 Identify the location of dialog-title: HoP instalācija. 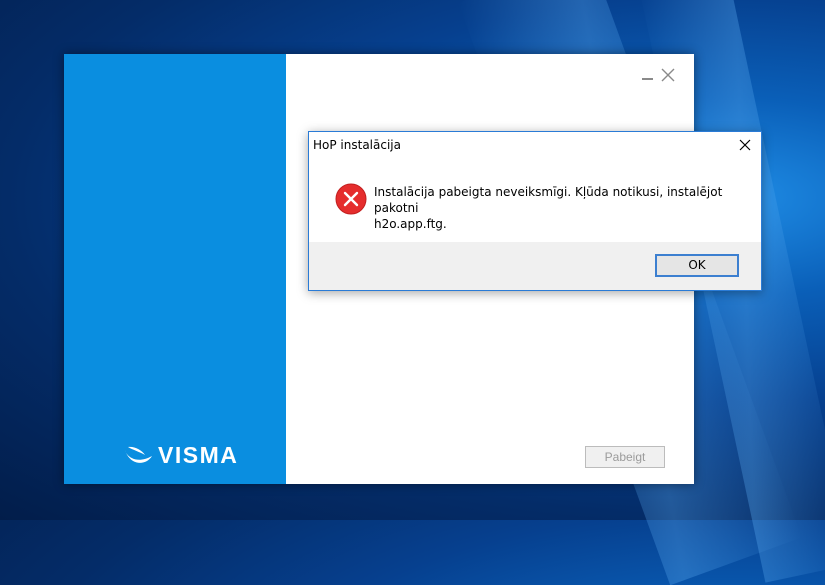
(357, 145).